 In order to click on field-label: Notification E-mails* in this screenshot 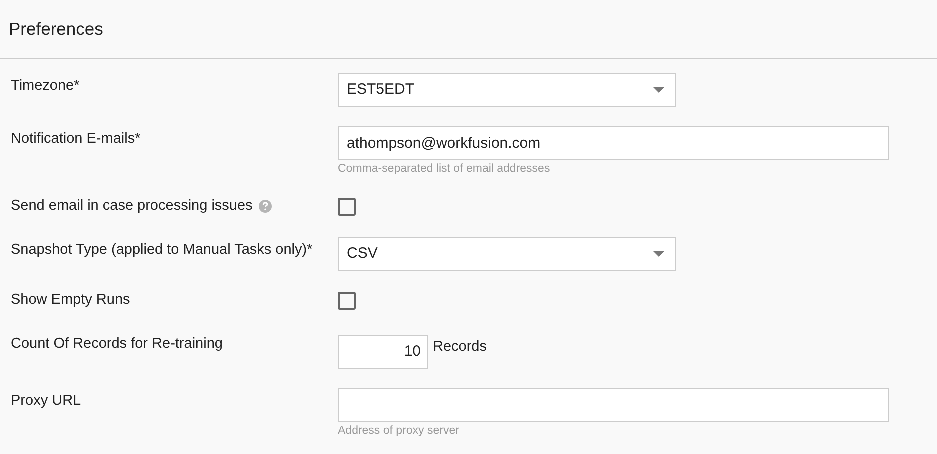, I will do `click(76, 139)`.